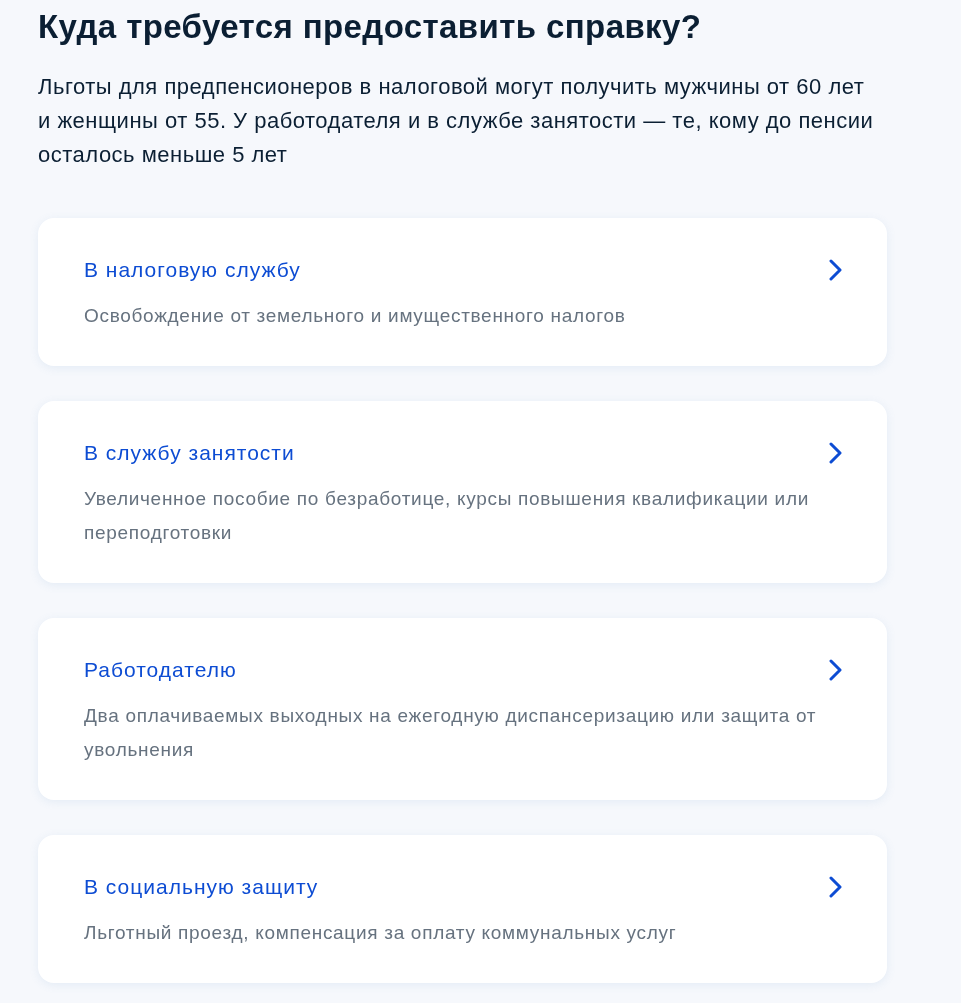 Image resolution: width=961 pixels, height=1003 pixels. Describe the element at coordinates (201, 887) in the screenshot. I see `card-title: В социальную защиту` at that location.